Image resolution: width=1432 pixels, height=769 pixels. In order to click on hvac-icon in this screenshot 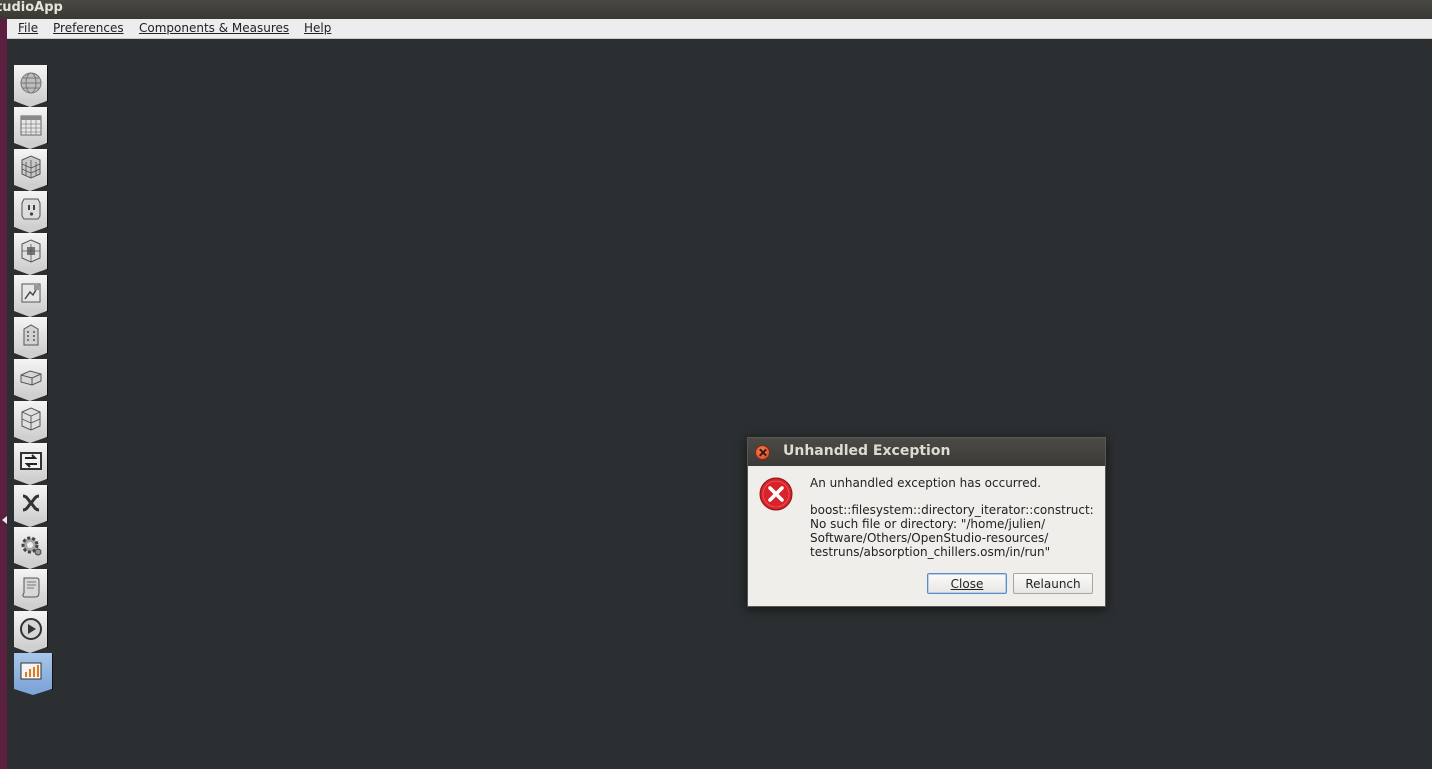, I will do `click(31, 461)`.